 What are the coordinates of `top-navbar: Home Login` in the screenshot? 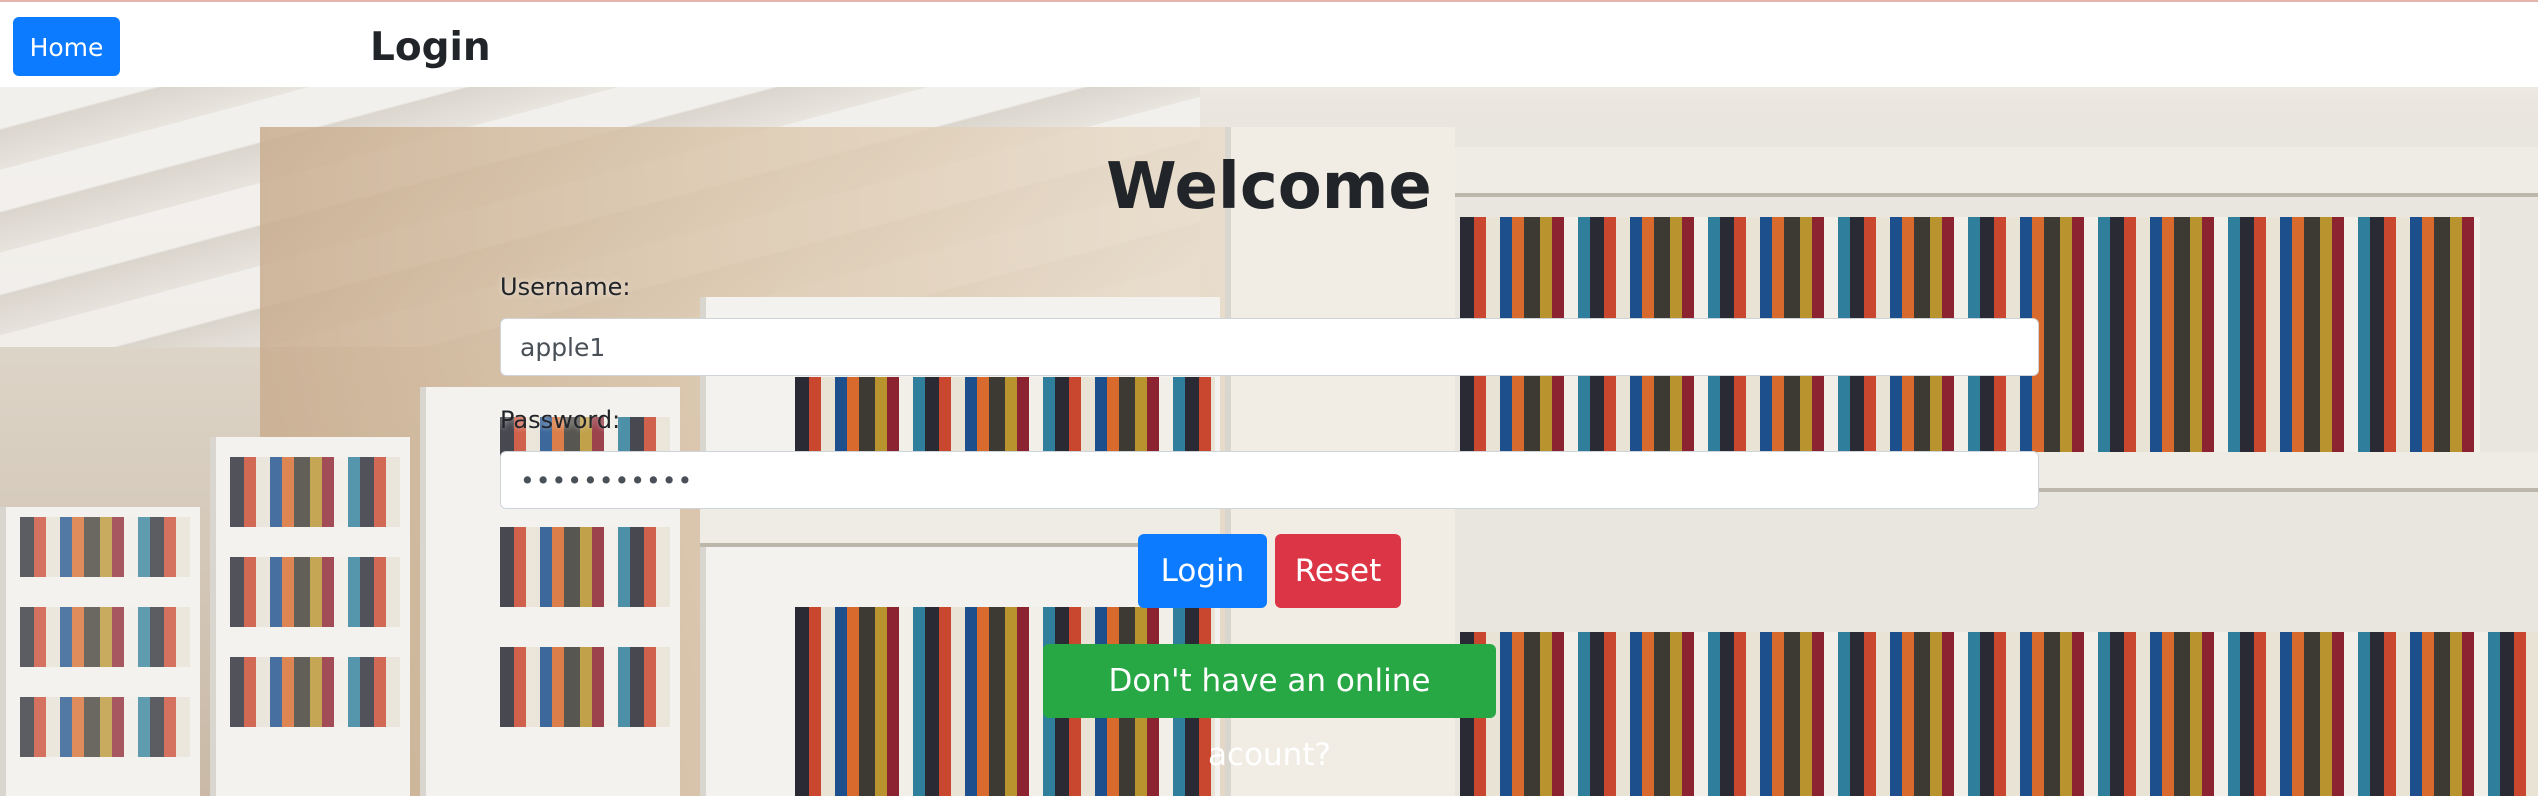 It's located at (1269, 43).